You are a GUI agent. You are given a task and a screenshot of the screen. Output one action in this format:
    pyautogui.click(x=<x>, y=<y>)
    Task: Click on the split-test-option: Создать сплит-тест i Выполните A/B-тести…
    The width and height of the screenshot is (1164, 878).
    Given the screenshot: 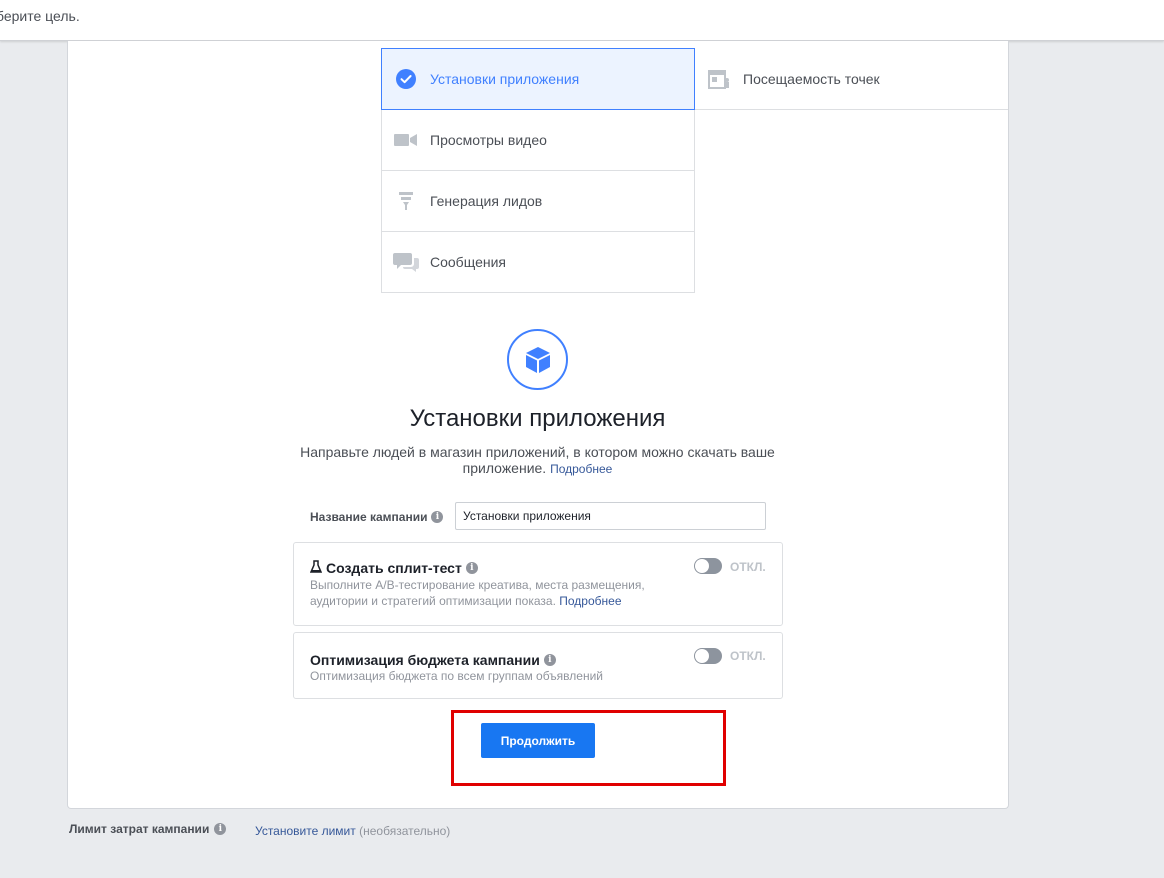 What is the action you would take?
    pyautogui.click(x=538, y=584)
    